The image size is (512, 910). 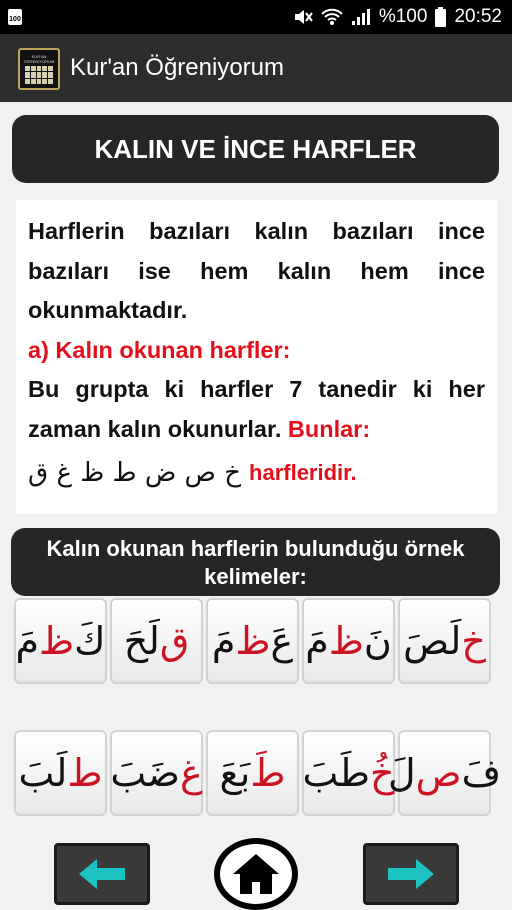 I want to click on word-tile: طَ بَعَ, so click(x=252, y=773).